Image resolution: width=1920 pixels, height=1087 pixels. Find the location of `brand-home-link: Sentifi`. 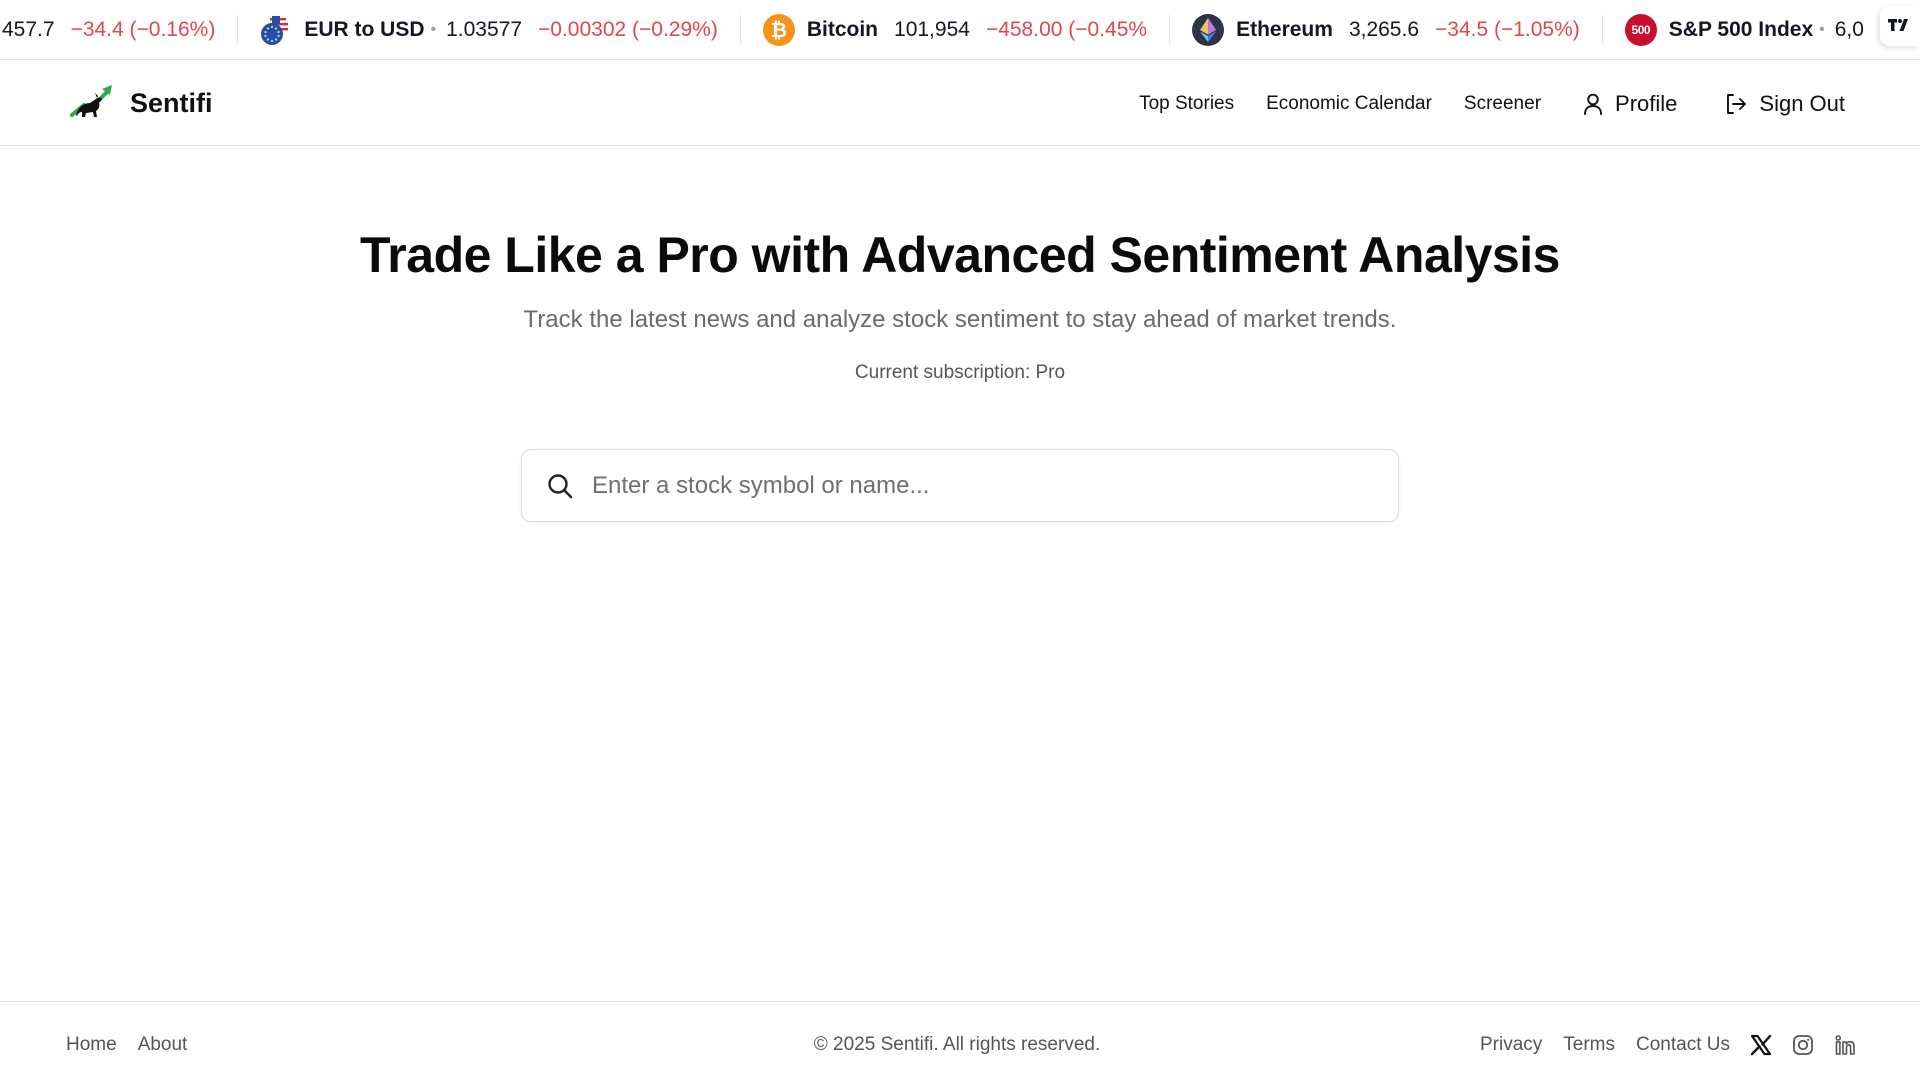

brand-home-link: Sentifi is located at coordinates (141, 103).